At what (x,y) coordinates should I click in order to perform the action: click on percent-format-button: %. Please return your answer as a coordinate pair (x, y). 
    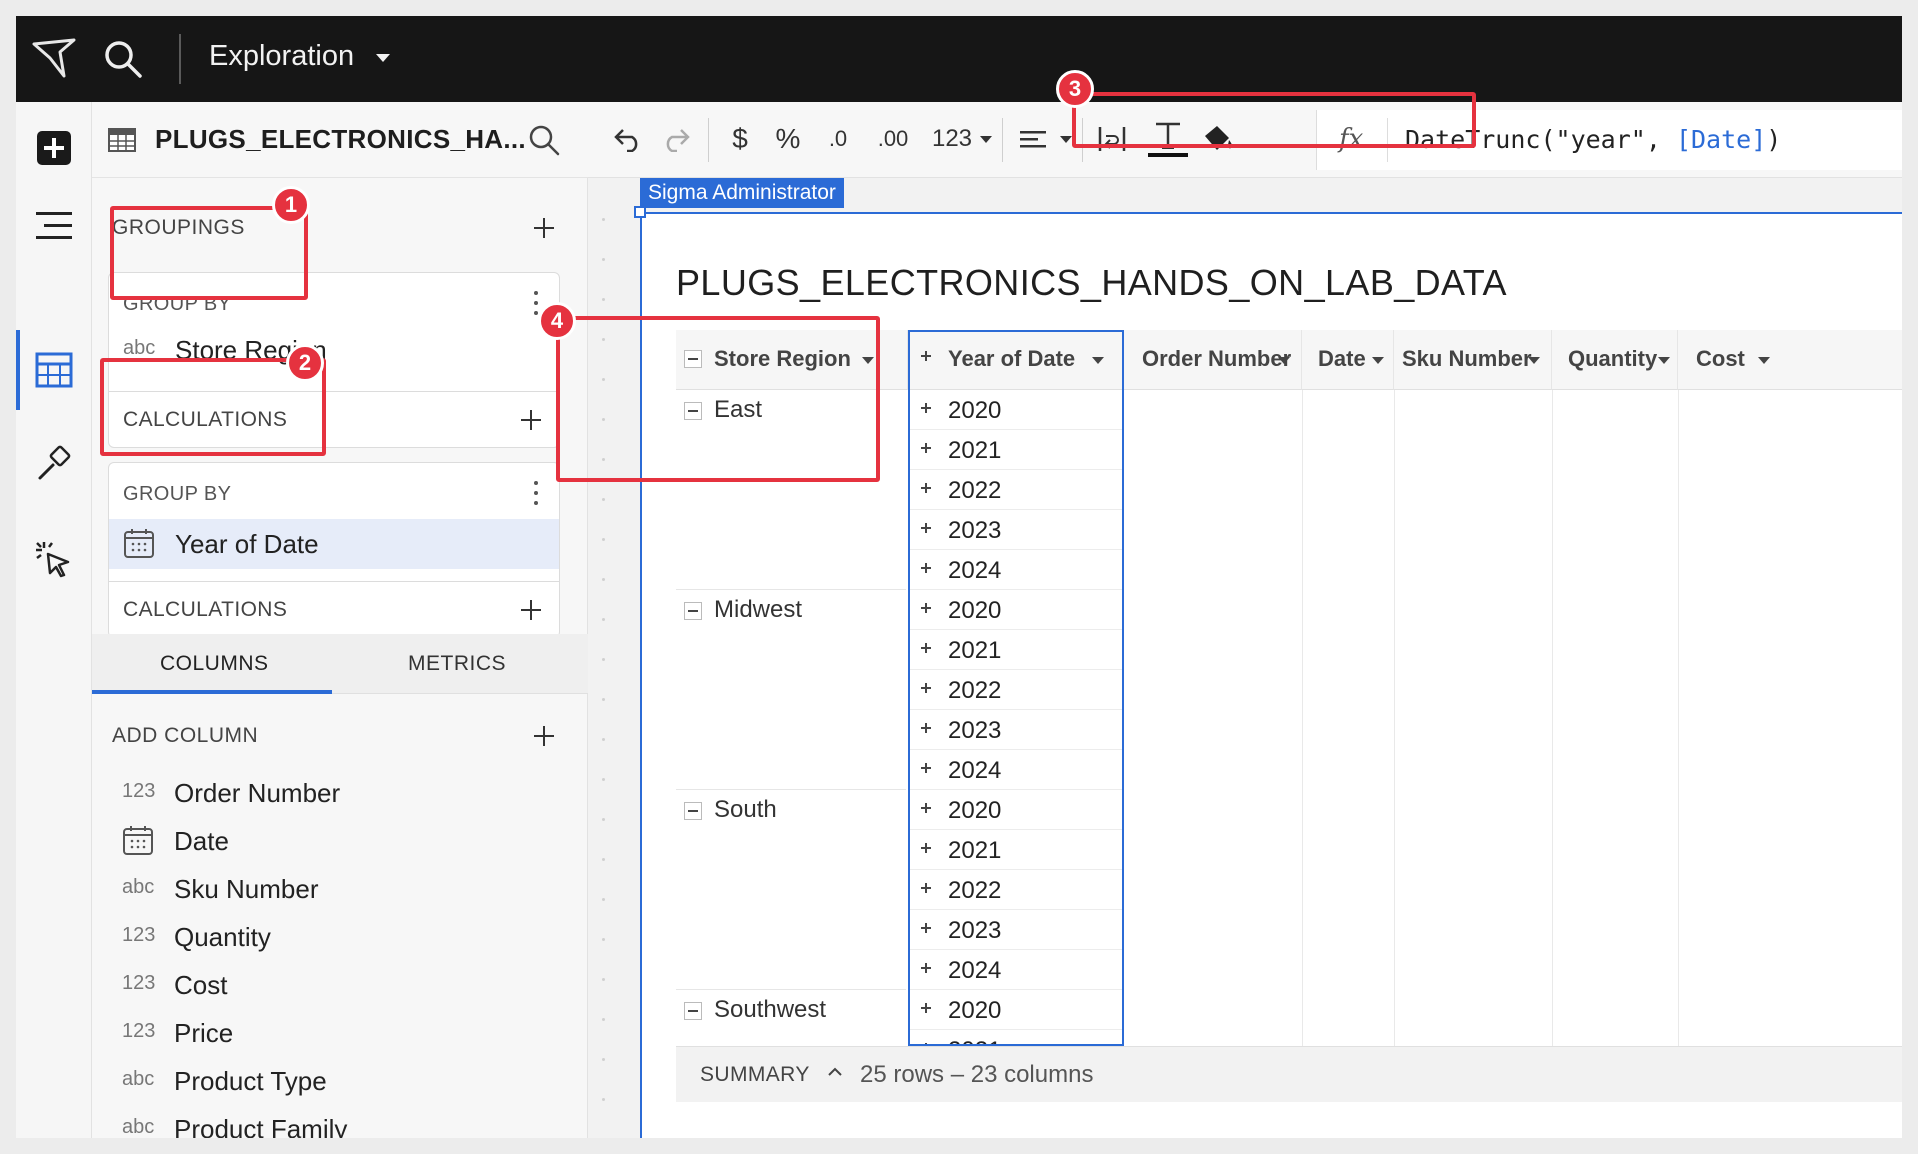
    Looking at the image, I should click on (788, 139).